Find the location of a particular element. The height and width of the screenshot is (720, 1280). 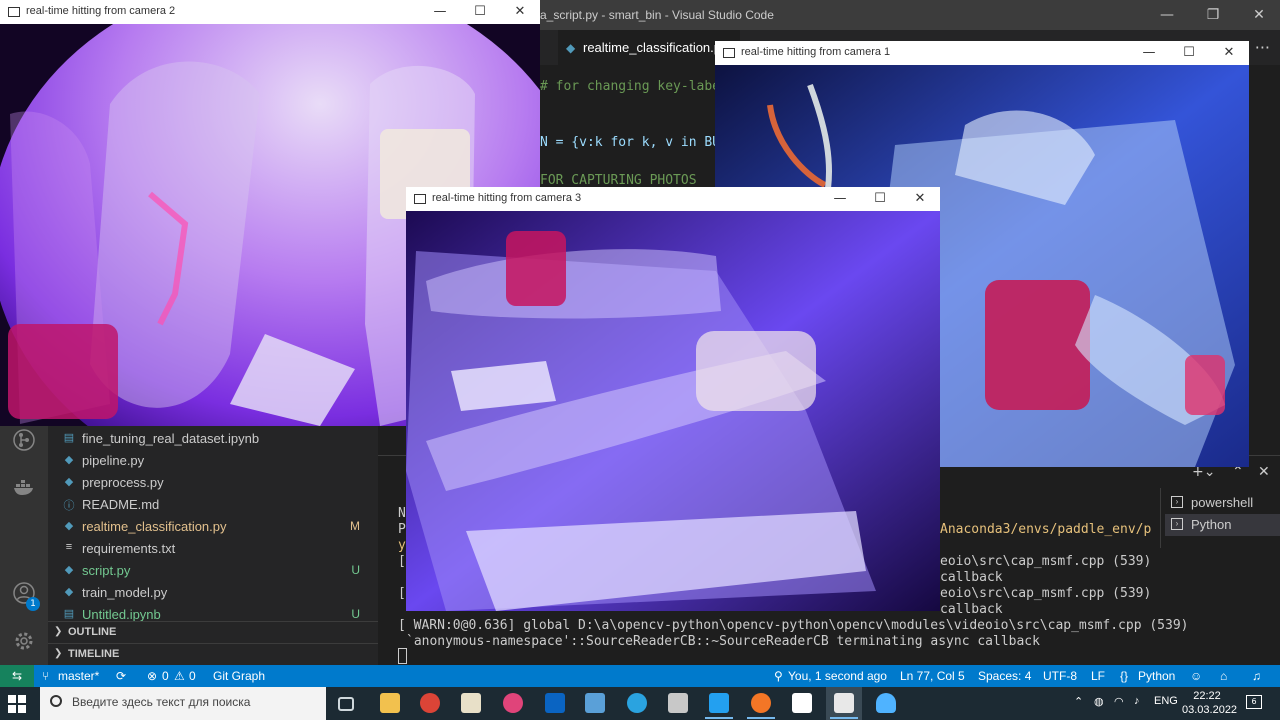

volume-icon: ♪ is located at coordinates (1137, 701).